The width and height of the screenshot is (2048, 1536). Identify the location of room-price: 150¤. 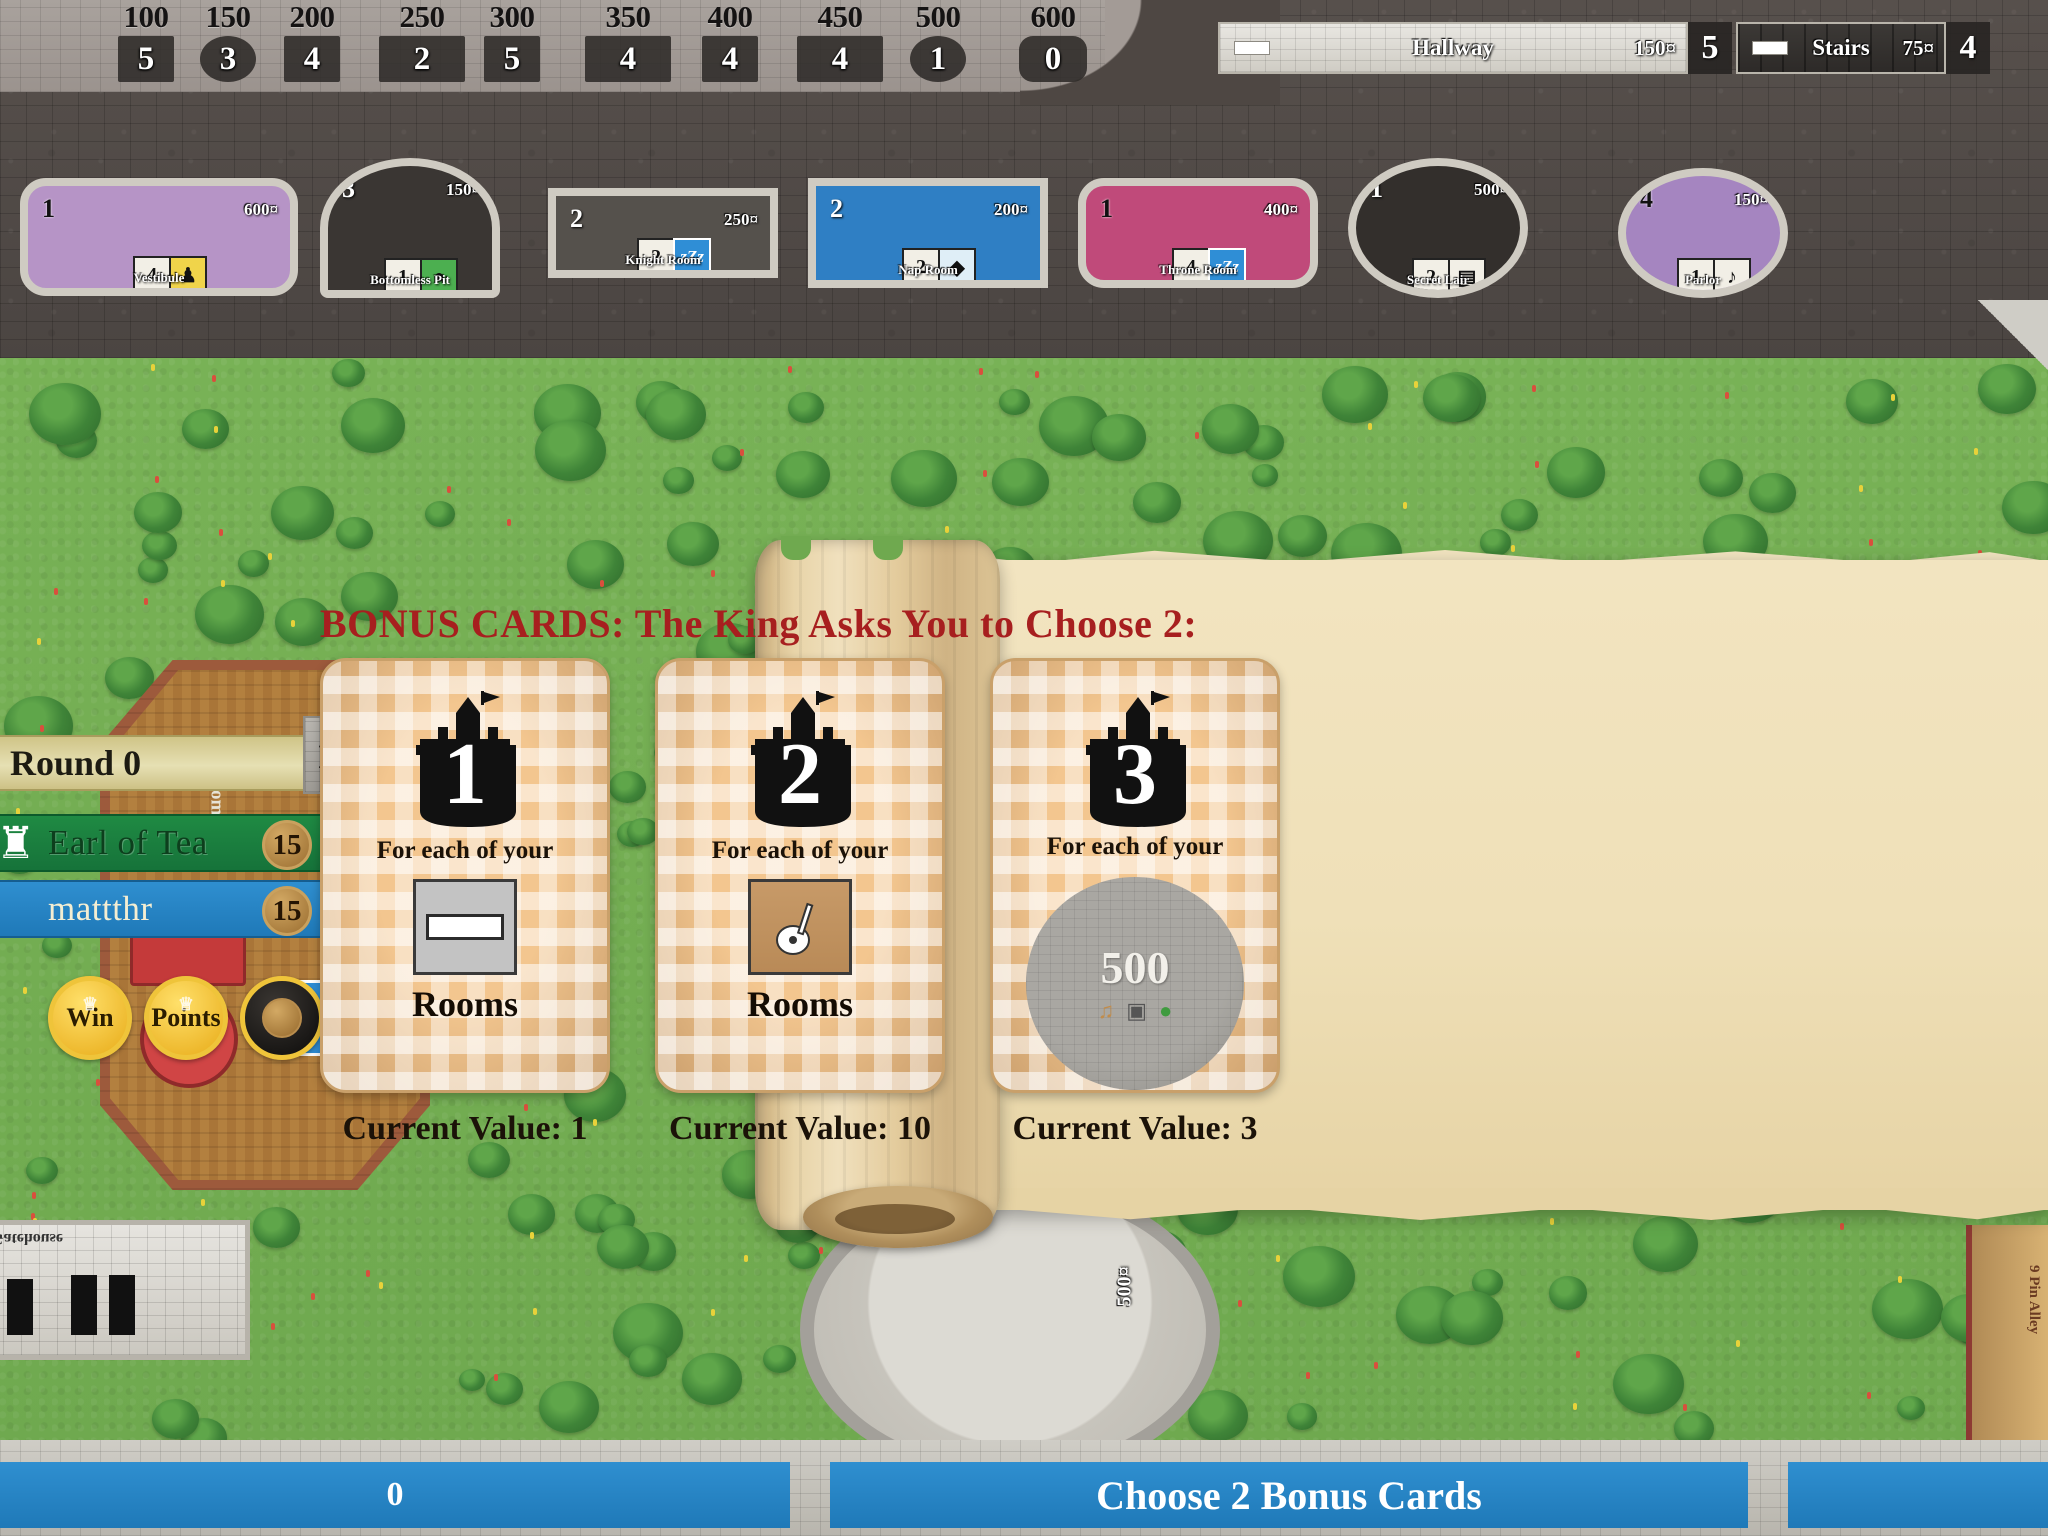
(463, 189).